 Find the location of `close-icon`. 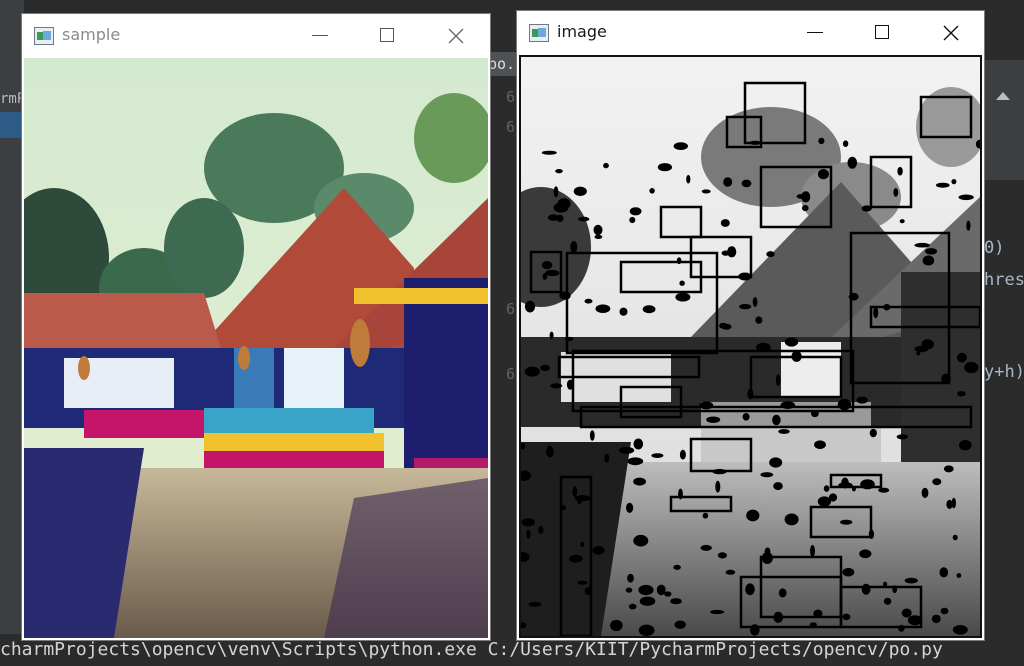

close-icon is located at coordinates (456, 36).